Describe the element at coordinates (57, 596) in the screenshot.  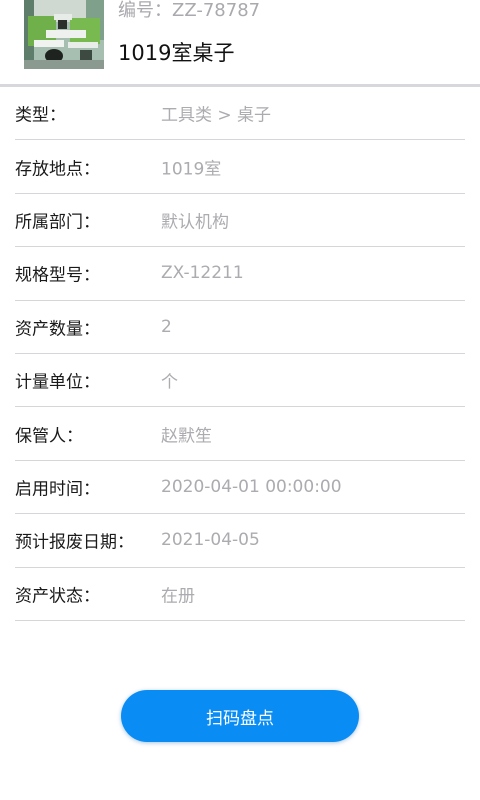
I see `field-label: 资产状态：` at that location.